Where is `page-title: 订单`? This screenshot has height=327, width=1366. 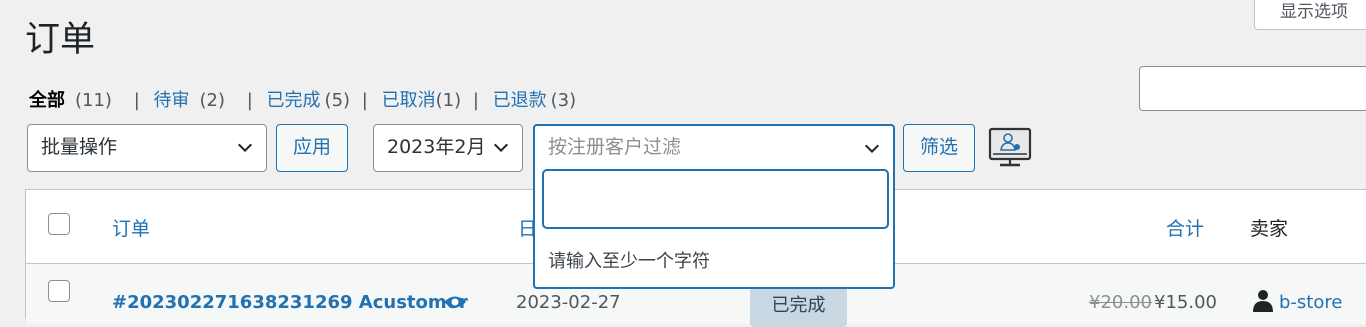
page-title: 订单 is located at coordinates (60, 40).